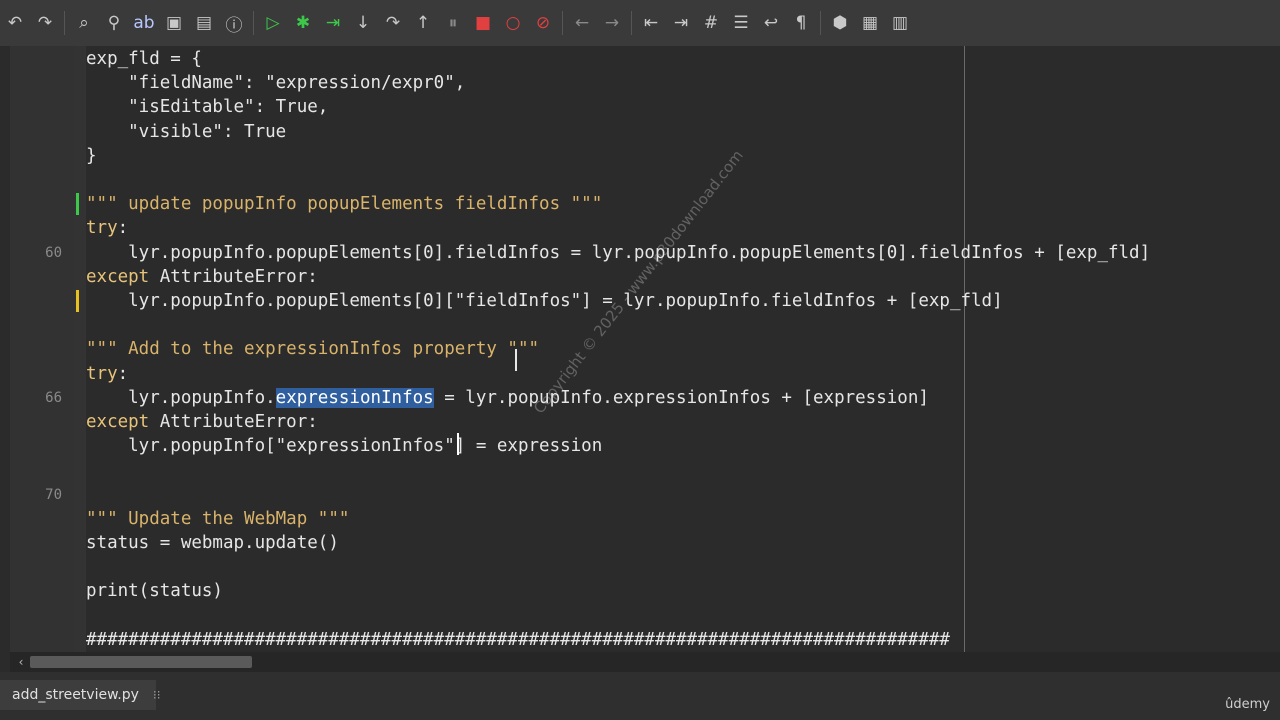 This screenshot has width=1280, height=720. I want to click on wrap-icon: ↩, so click(771, 23).